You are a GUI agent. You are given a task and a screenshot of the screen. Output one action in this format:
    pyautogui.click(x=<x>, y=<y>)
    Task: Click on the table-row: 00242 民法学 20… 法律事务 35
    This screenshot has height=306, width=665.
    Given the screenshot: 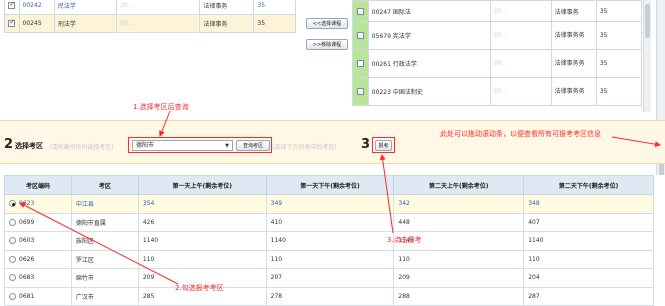 What is the action you would take?
    pyautogui.click(x=150, y=7)
    